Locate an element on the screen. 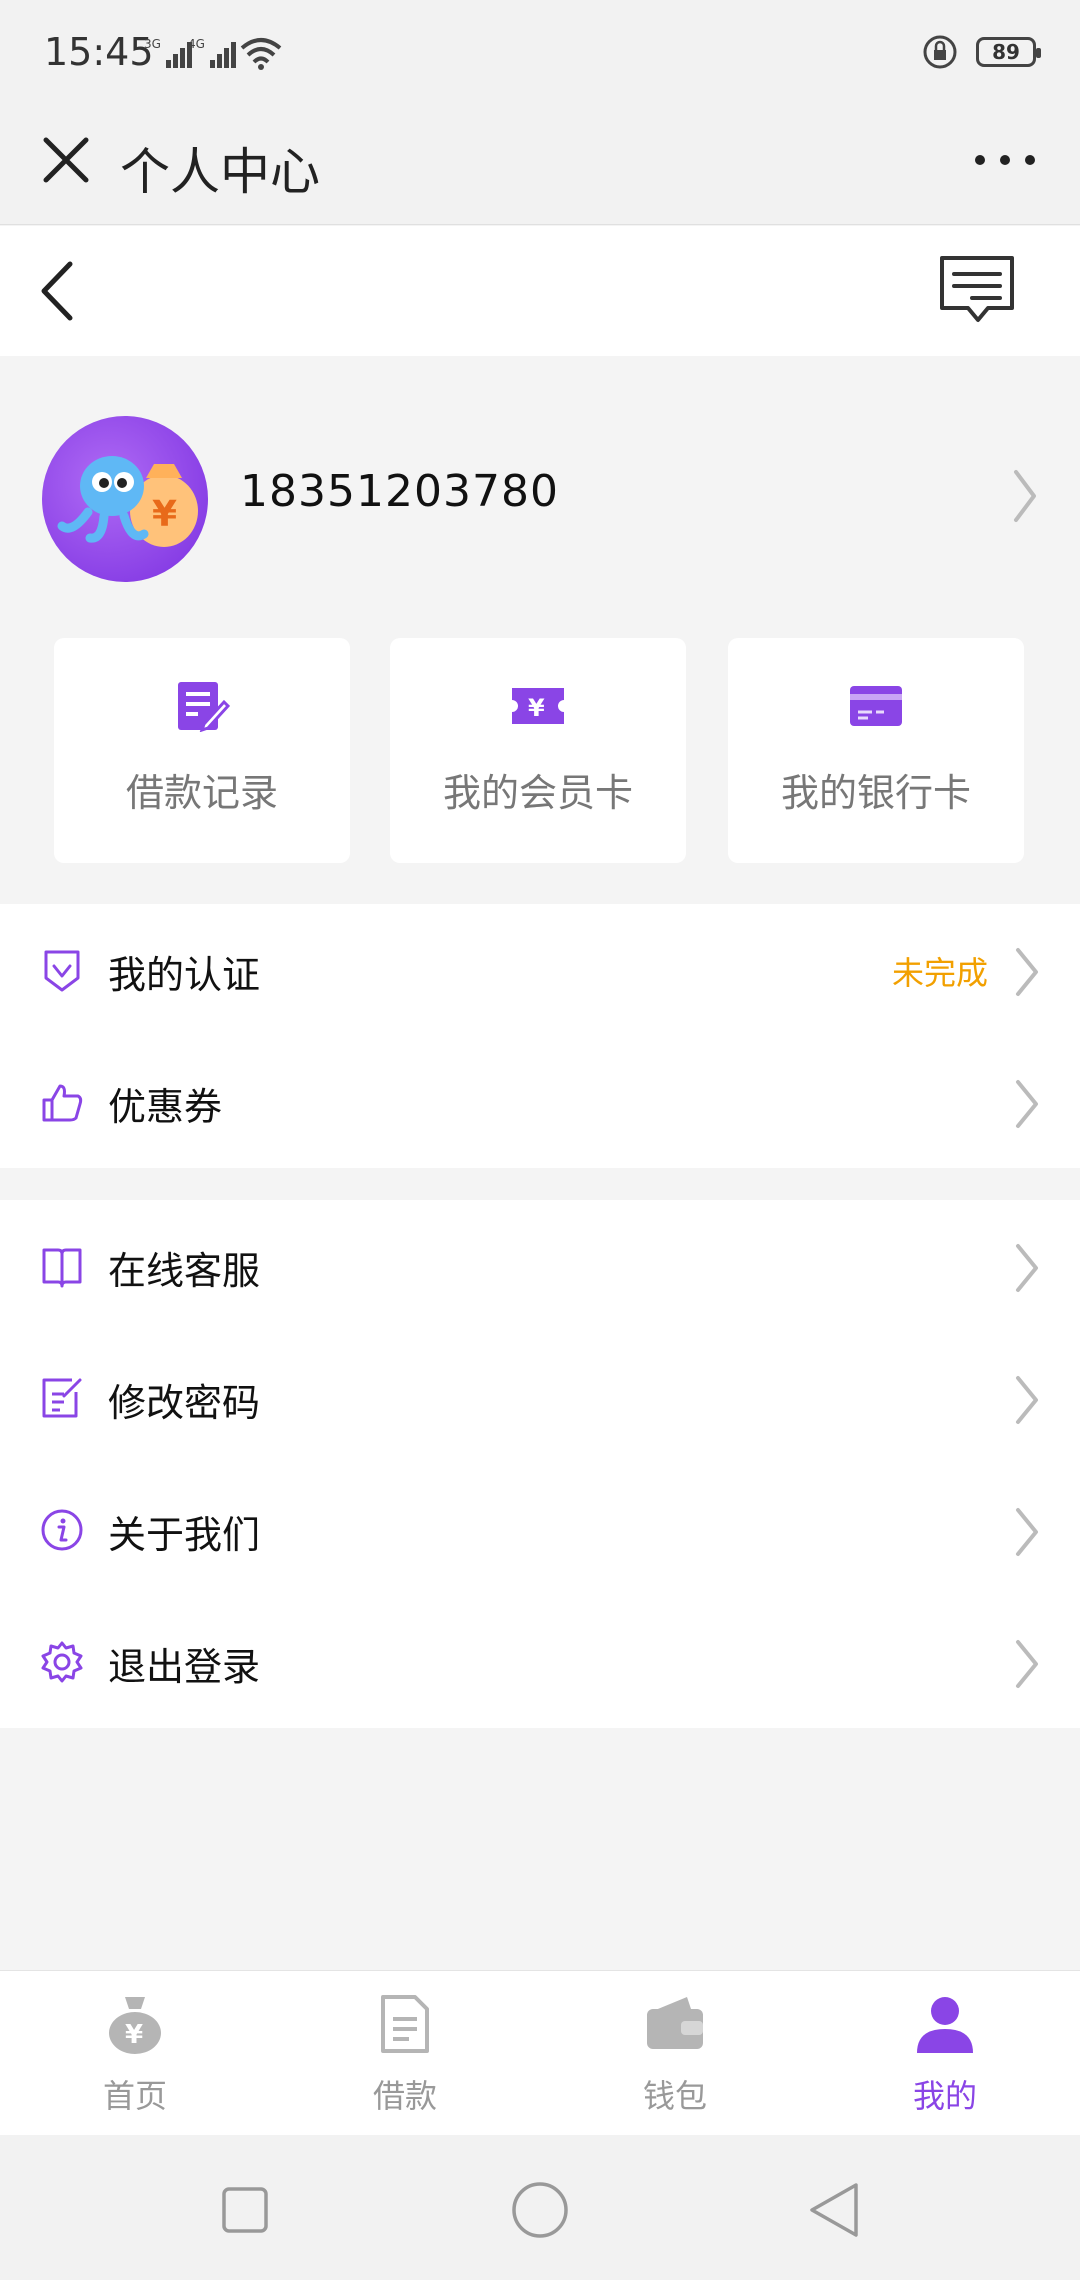 The height and width of the screenshot is (2280, 1080). avatar: ¥ is located at coordinates (125, 499).